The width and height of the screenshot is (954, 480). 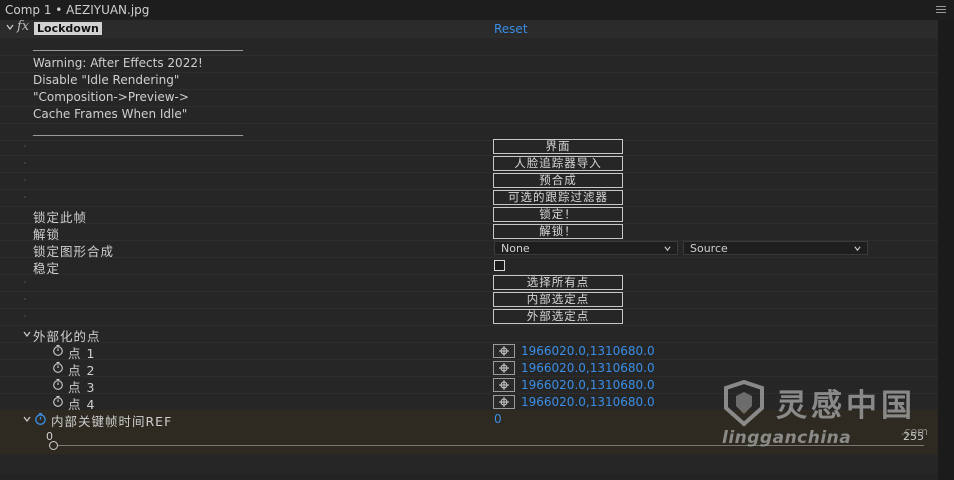 What do you see at coordinates (558, 299) in the screenshot?
I see `internal-selected-point-button: 内部选定点` at bounding box center [558, 299].